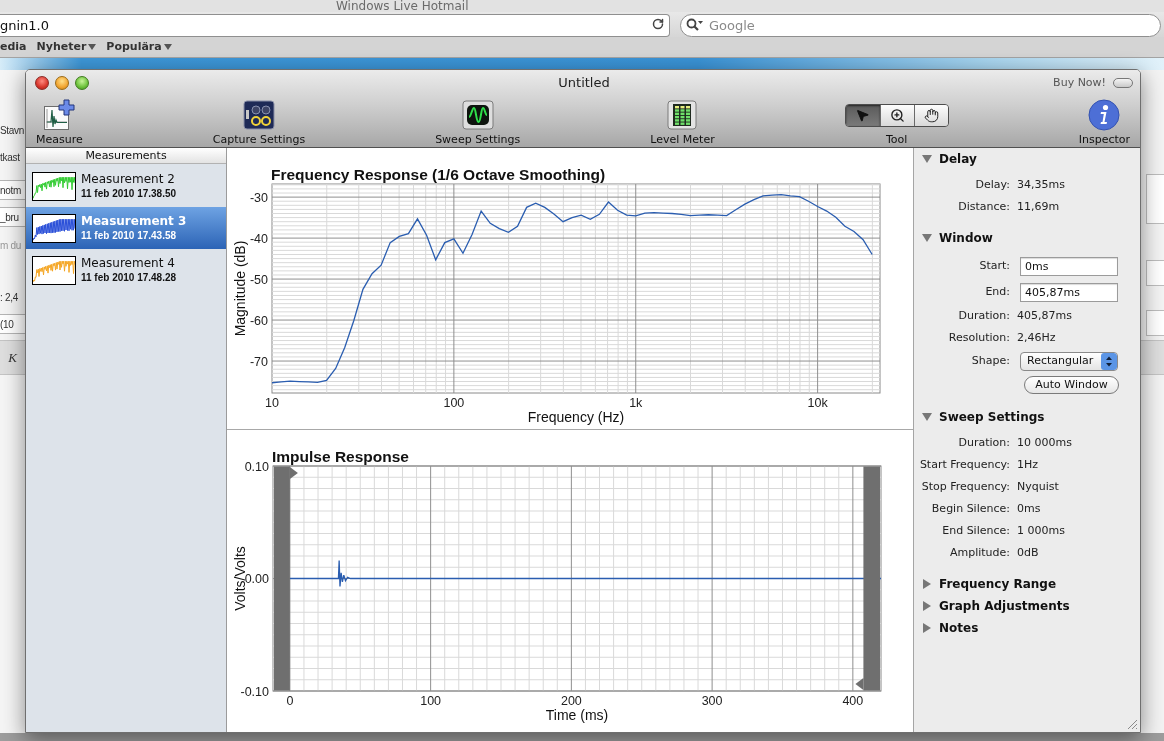  I want to click on field-label: Start:, so click(994, 265).